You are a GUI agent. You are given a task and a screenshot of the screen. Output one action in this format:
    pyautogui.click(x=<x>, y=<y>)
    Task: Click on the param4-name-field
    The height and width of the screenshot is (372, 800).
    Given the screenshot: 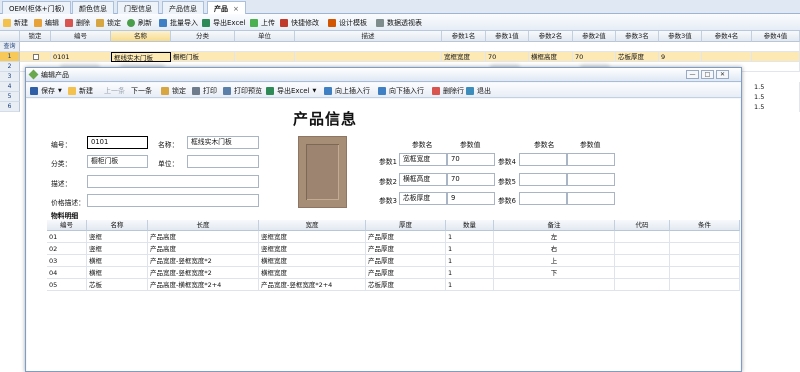 What is the action you would take?
    pyautogui.click(x=543, y=159)
    